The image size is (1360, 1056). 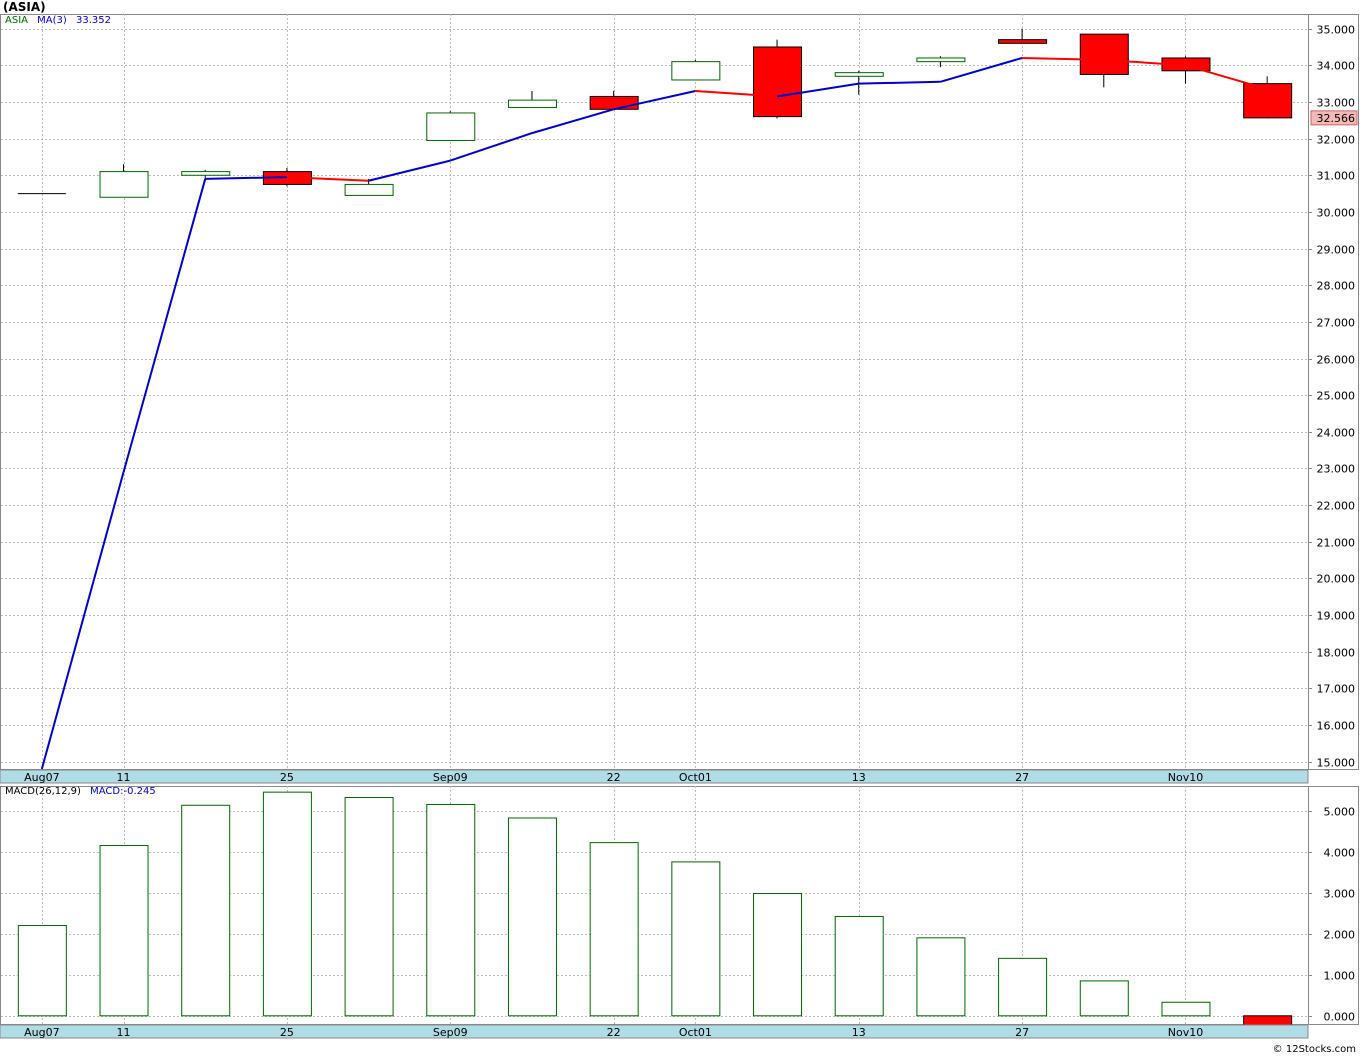 I want to click on price-y-tick-label: 35.000, so click(x=1336, y=30).